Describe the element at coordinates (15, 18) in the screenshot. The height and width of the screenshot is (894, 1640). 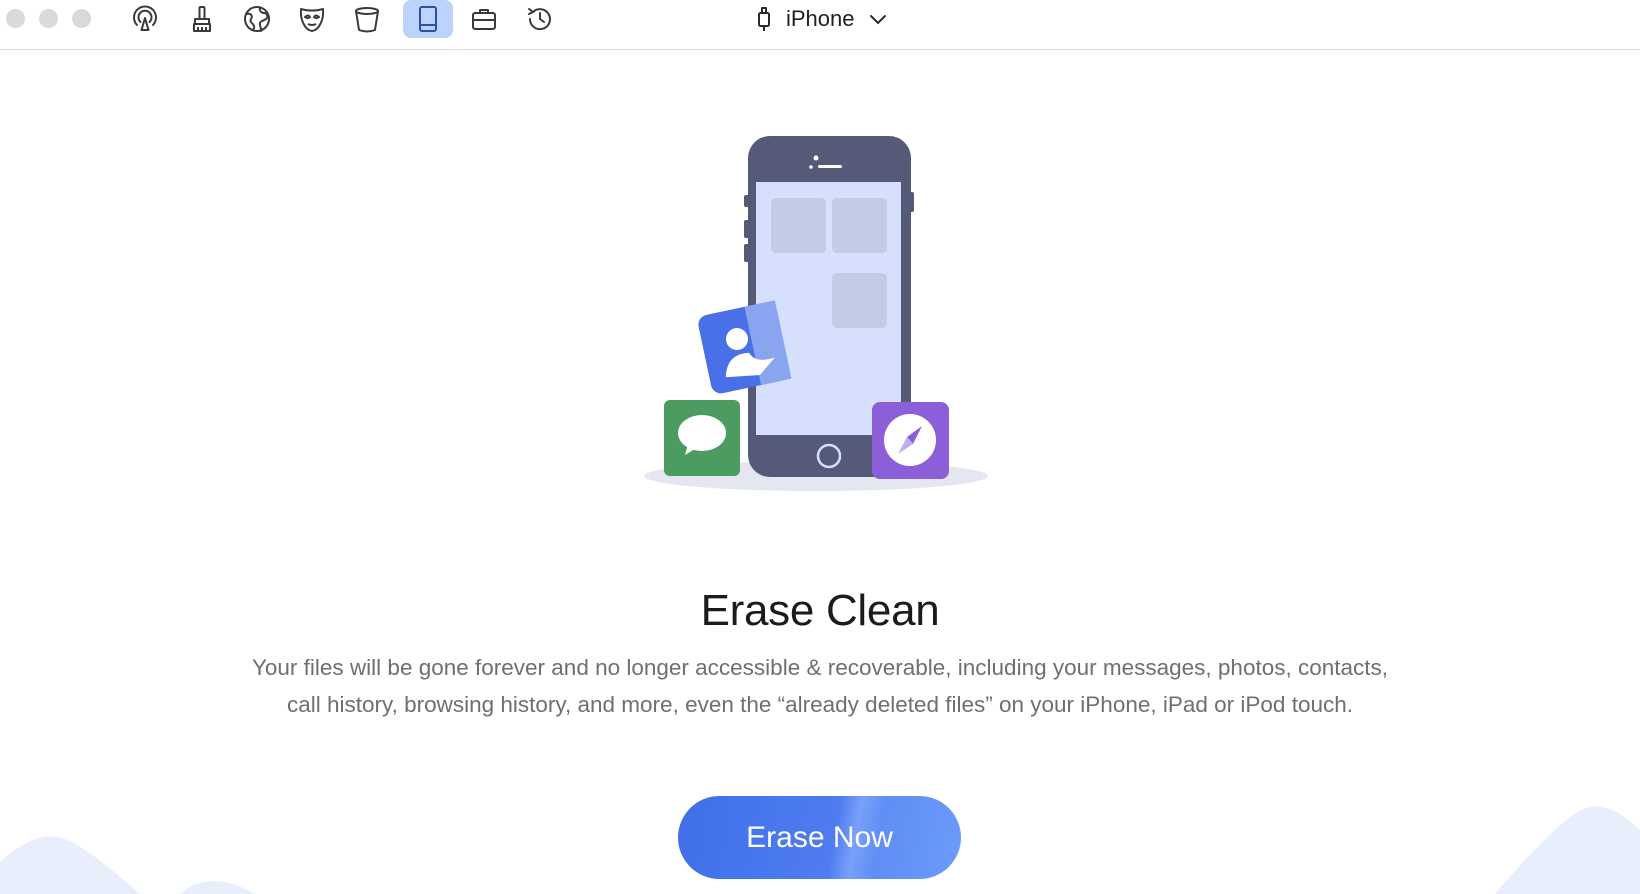
I see `close-window-button` at that location.